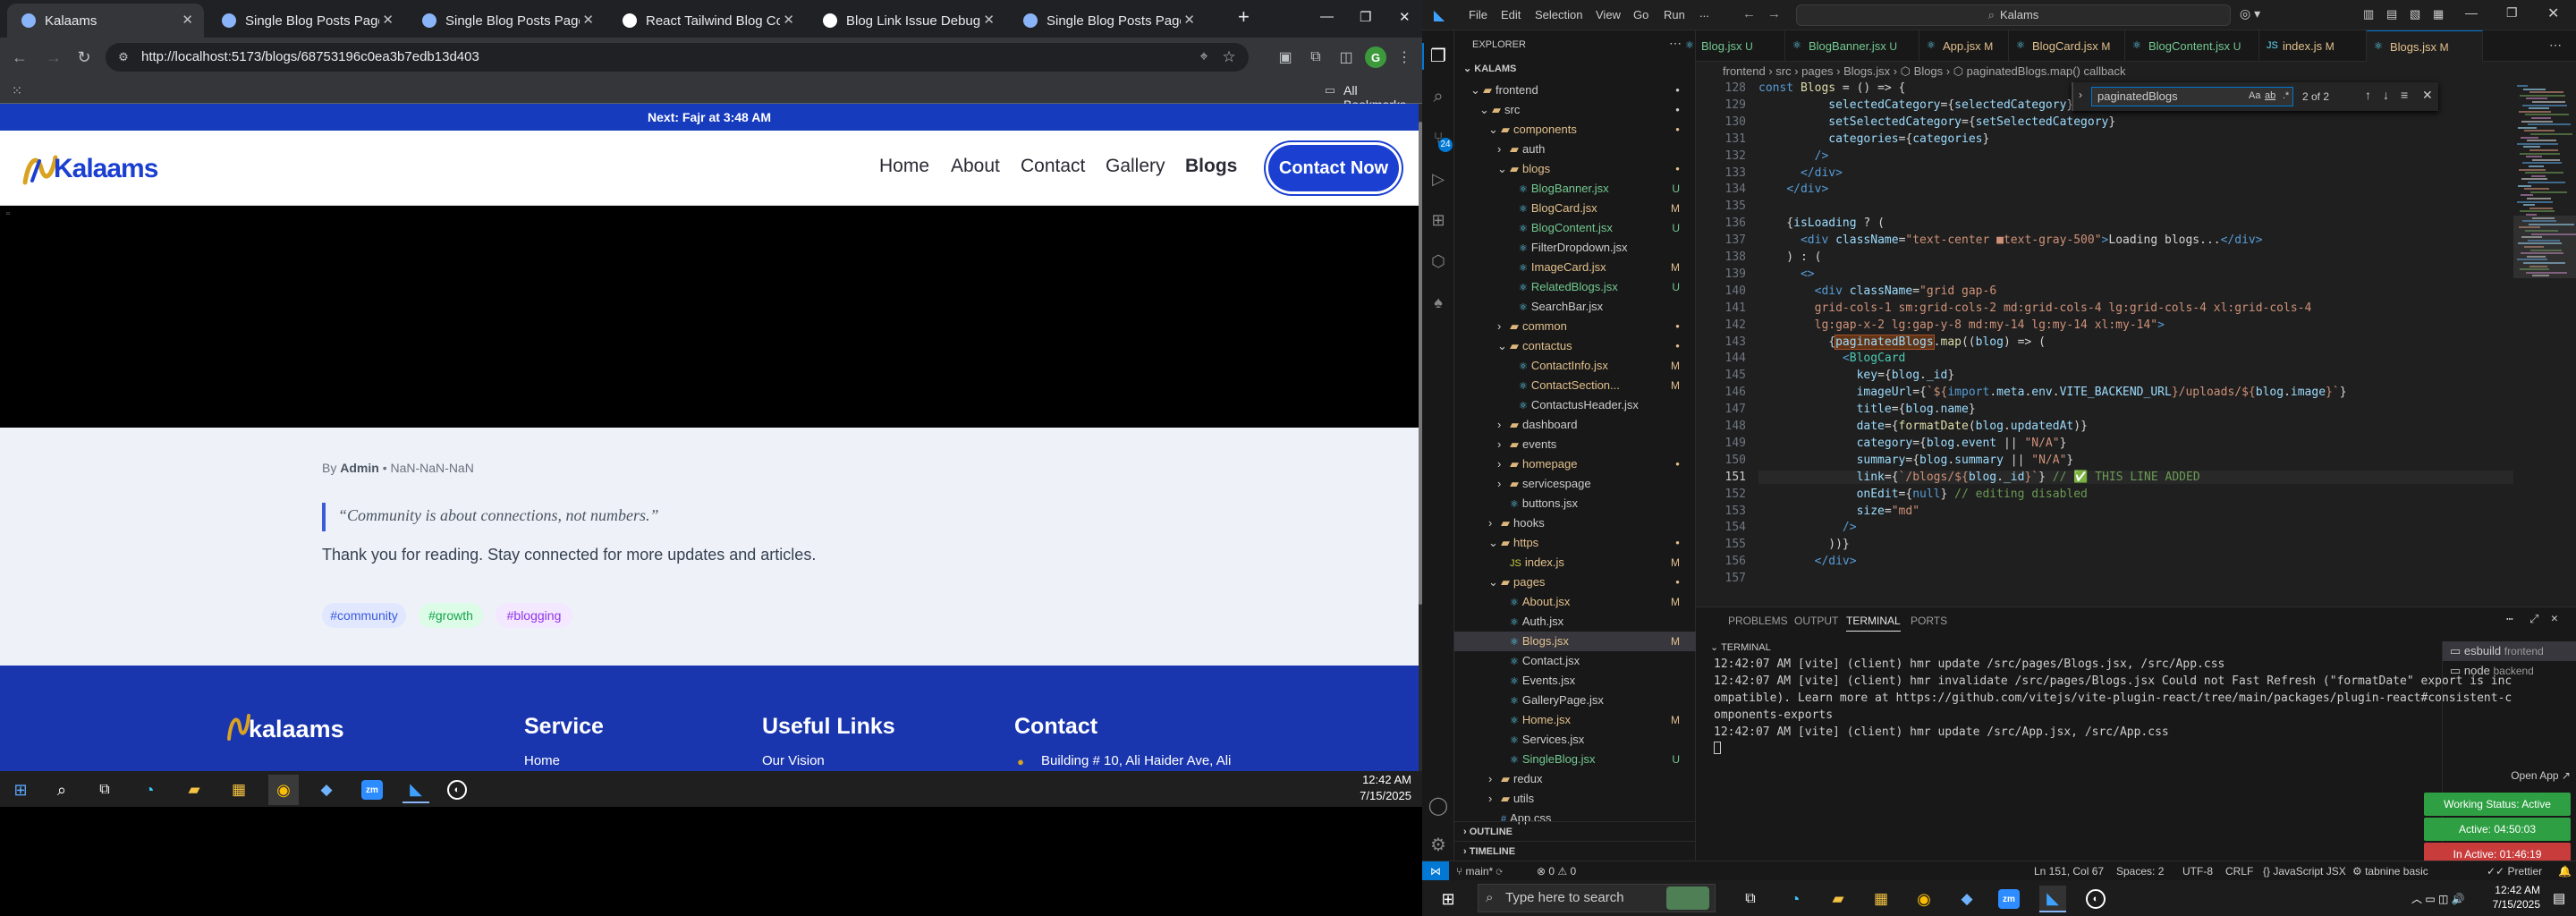 Image resolution: width=2576 pixels, height=916 pixels. I want to click on editor-tab: ⚛ App.jsx M, so click(1964, 46).